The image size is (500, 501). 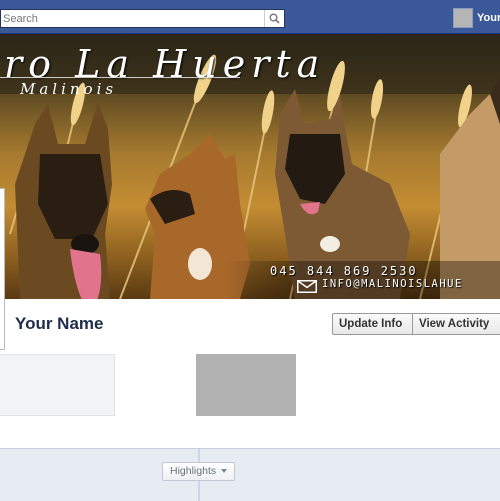 What do you see at coordinates (120, 77) in the screenshot?
I see `cover-title-divider` at bounding box center [120, 77].